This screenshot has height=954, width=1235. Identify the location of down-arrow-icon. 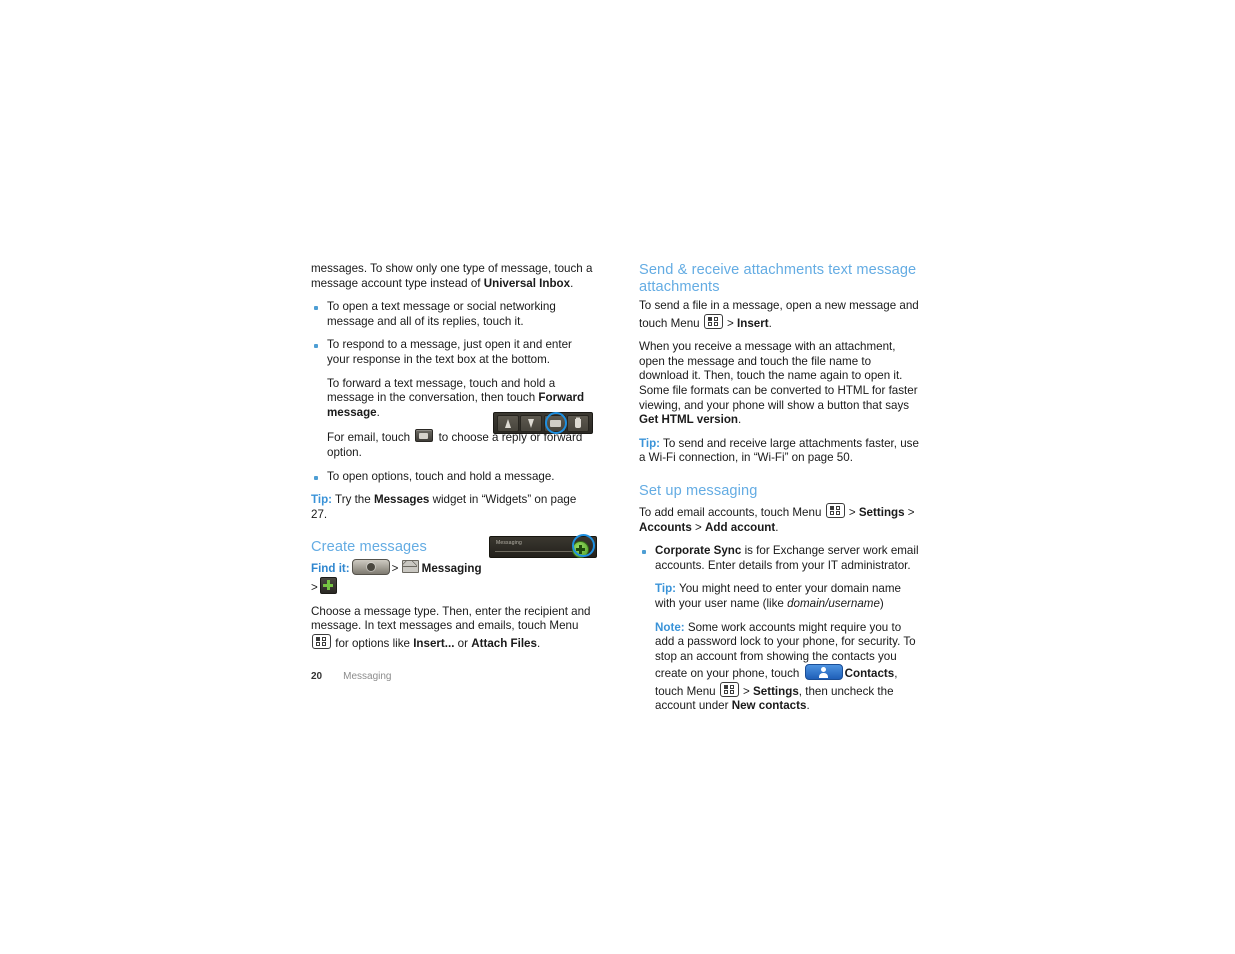
(531, 423).